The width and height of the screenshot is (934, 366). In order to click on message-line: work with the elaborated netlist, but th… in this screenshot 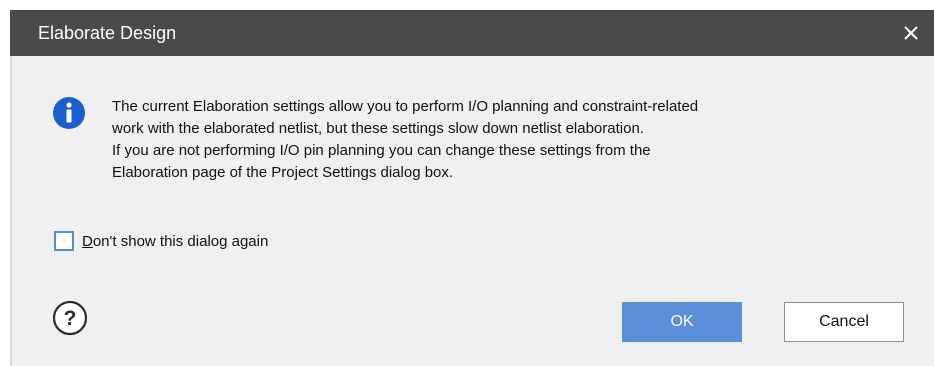, I will do `click(378, 128)`.